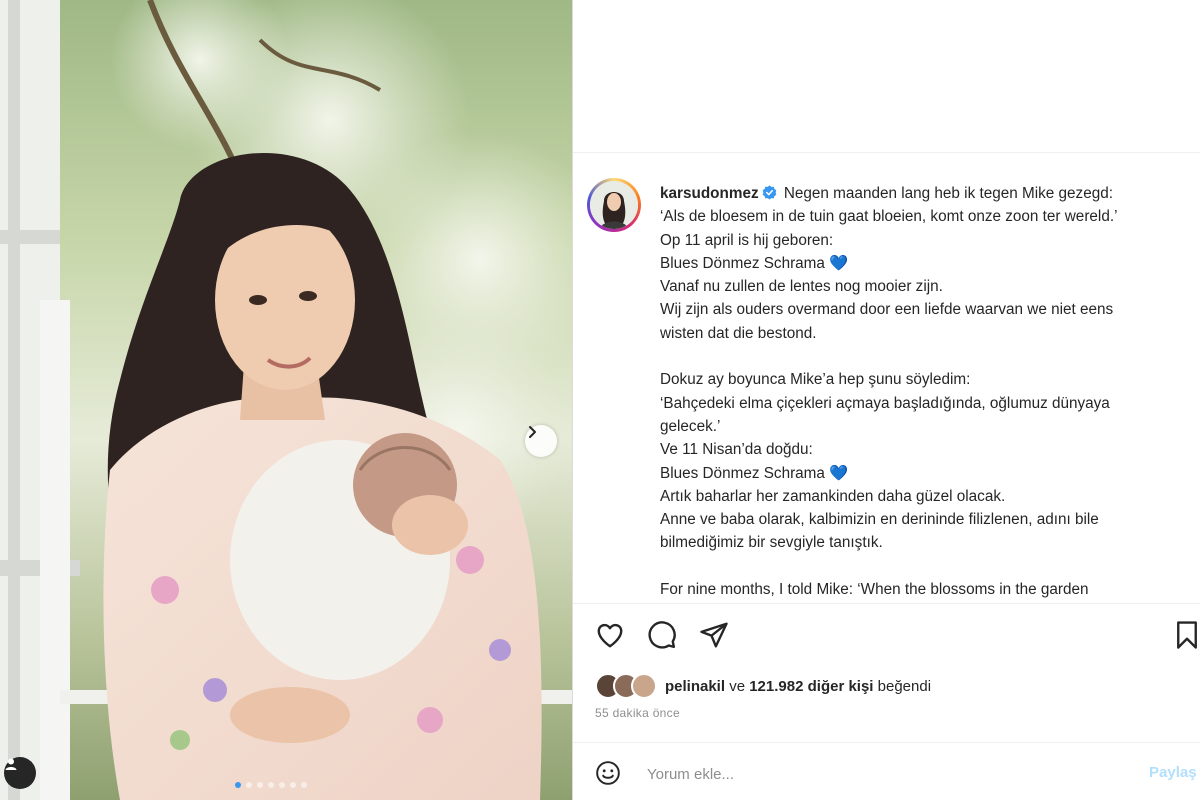 The width and height of the screenshot is (1200, 801). I want to click on user-tag-button, so click(20, 773).